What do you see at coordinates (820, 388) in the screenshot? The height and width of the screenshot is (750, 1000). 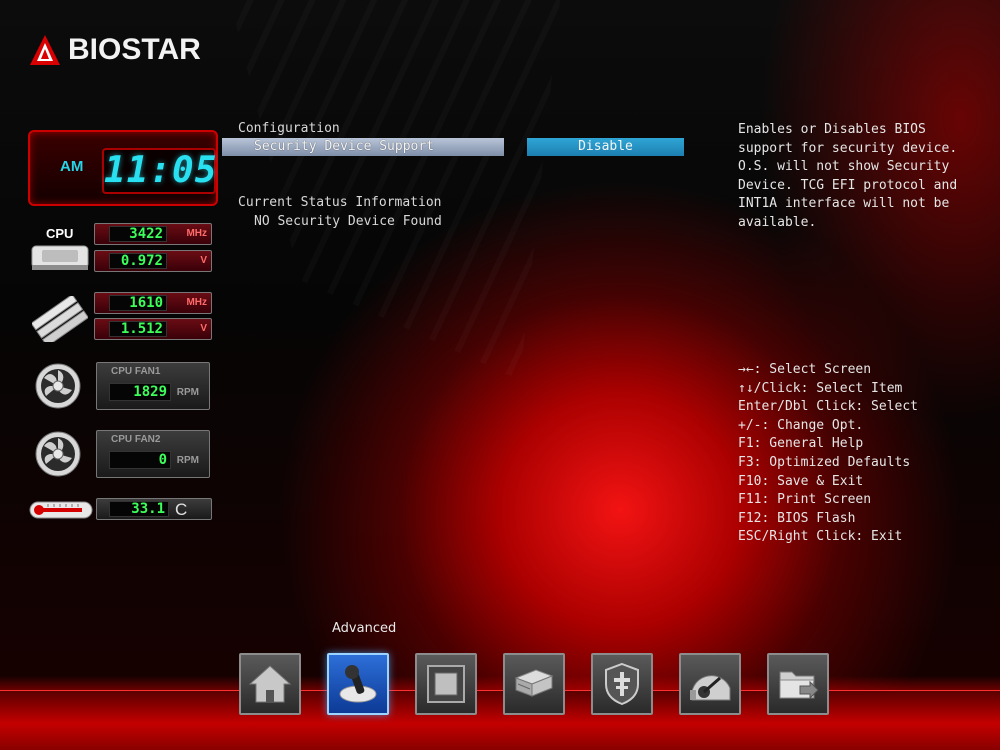 I see `key-hint: ↑↓/Click: Select Item` at bounding box center [820, 388].